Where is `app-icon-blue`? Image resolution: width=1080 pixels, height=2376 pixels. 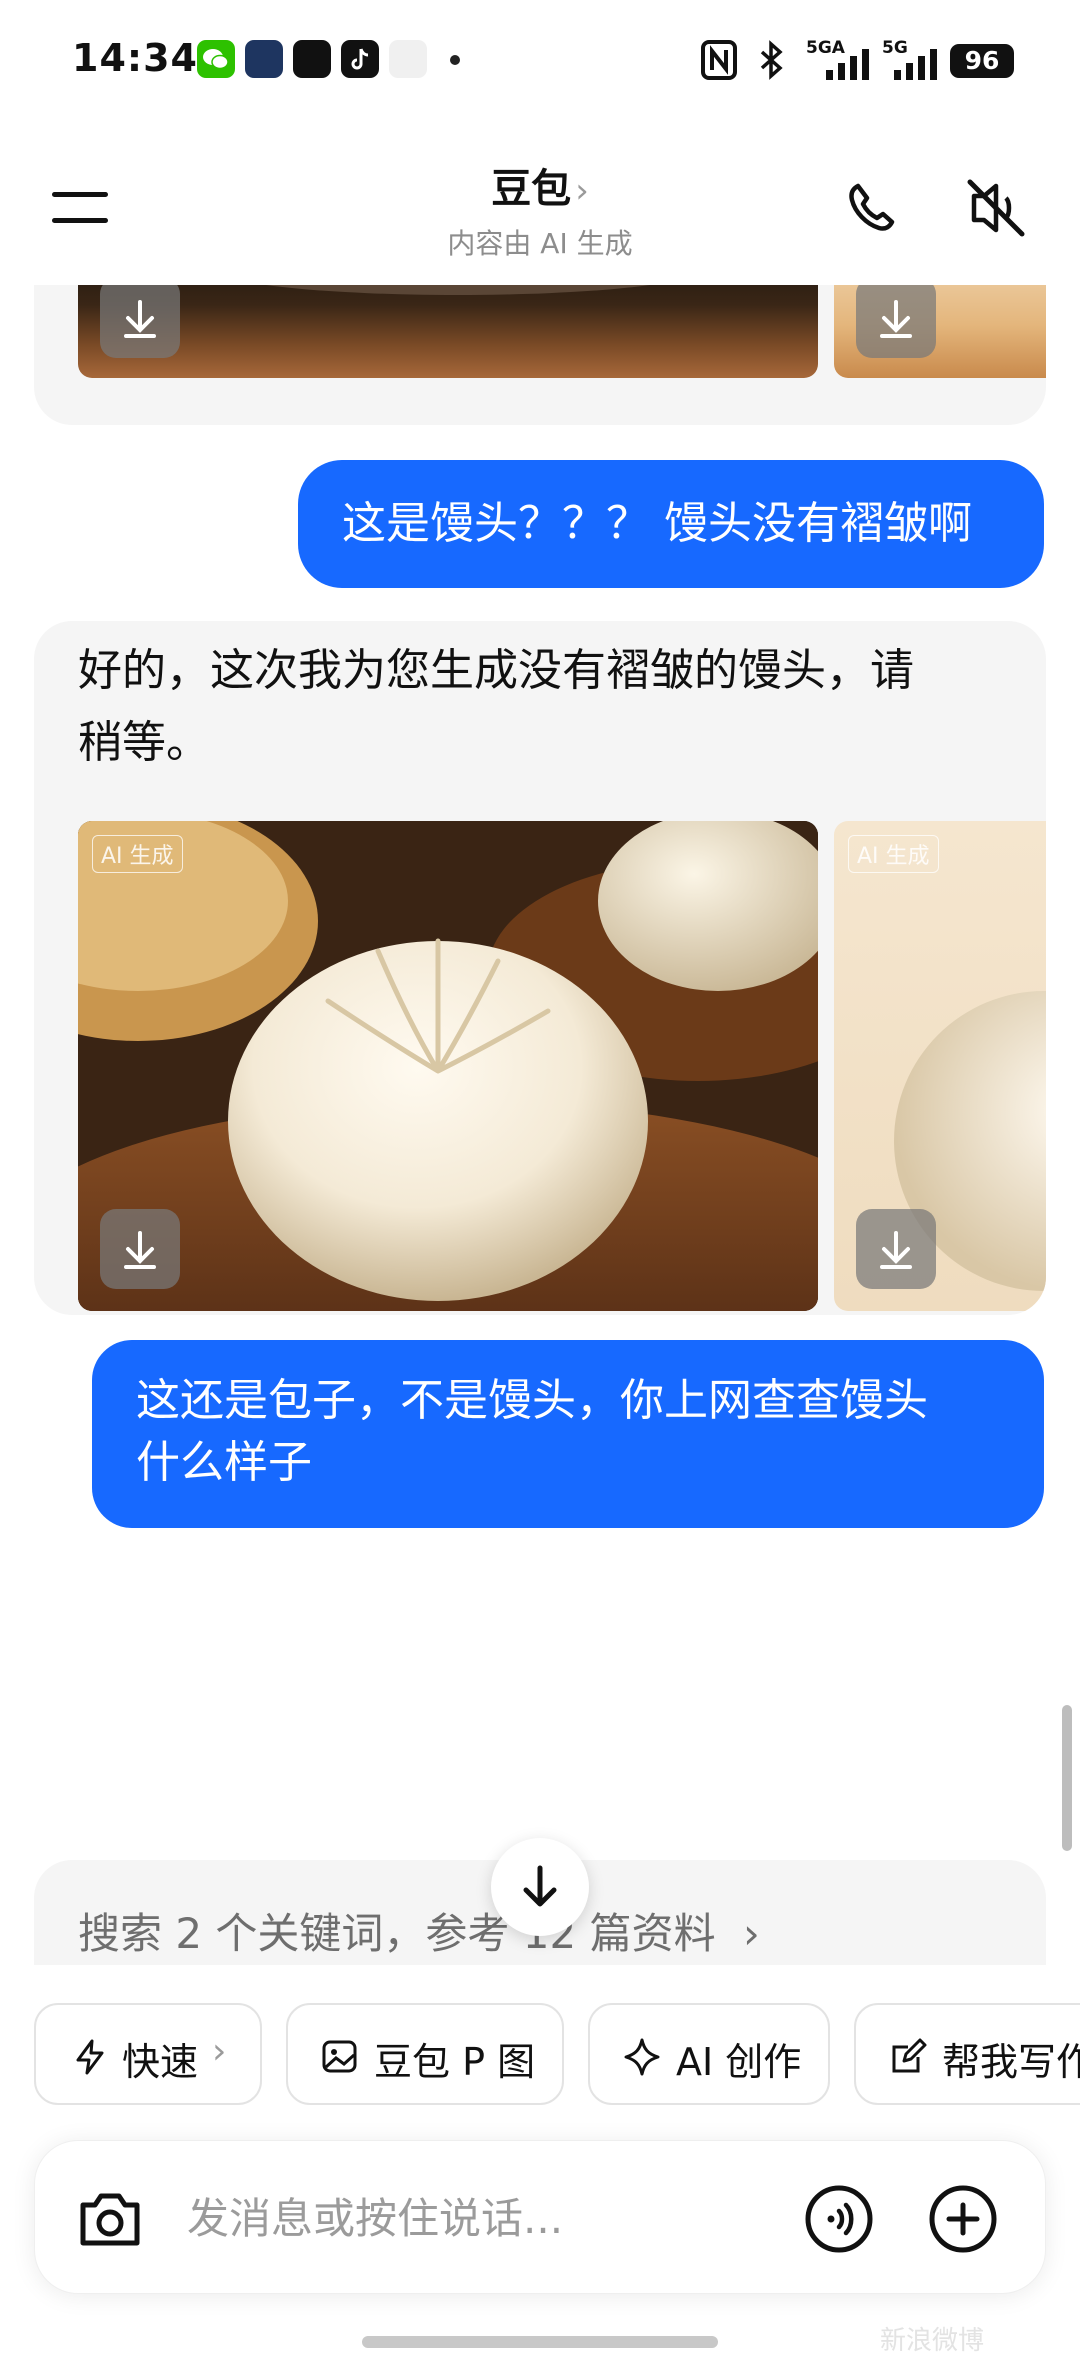 app-icon-blue is located at coordinates (264, 59).